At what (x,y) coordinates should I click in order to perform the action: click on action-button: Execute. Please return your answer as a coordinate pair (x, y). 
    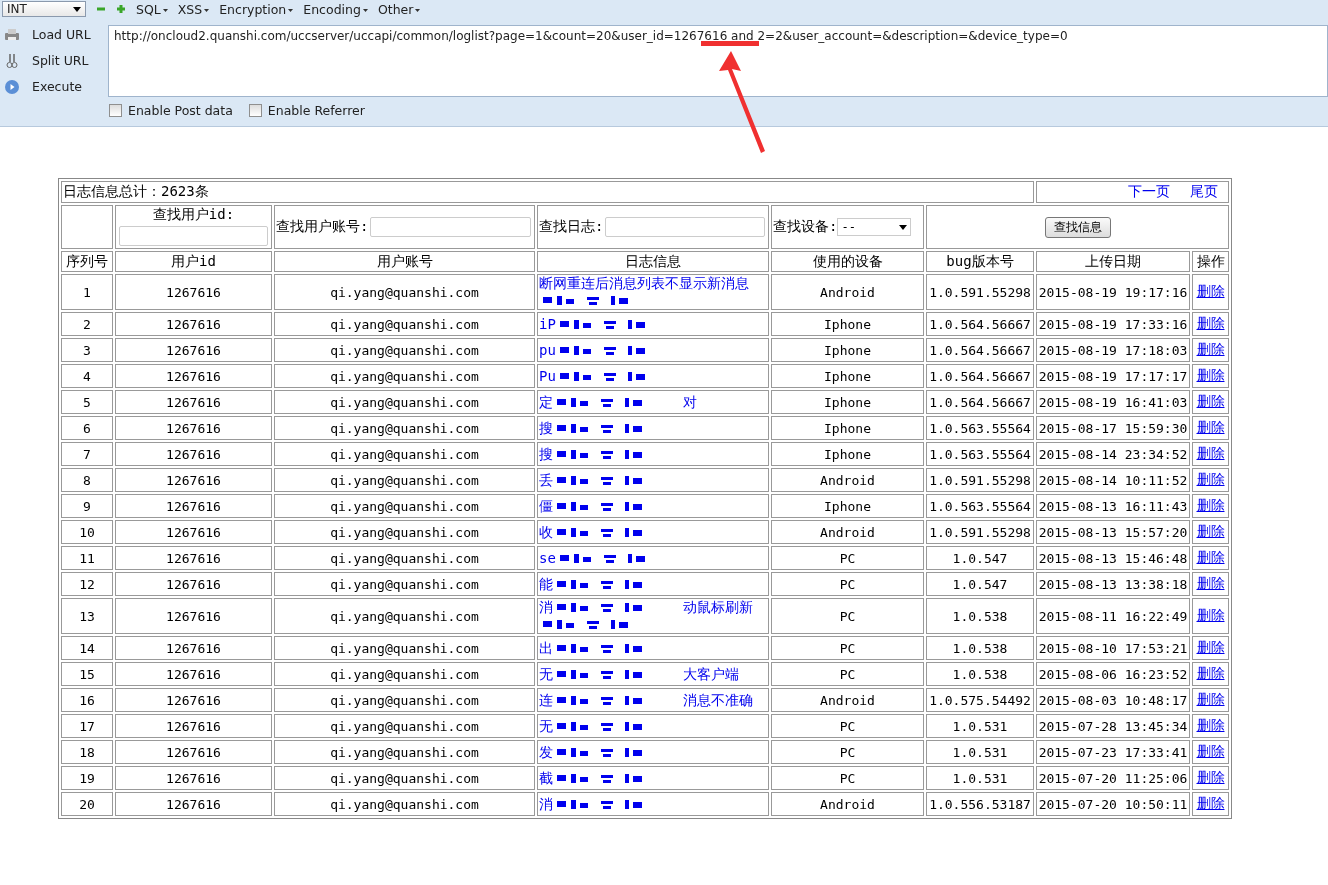
    Looking at the image, I should click on (57, 86).